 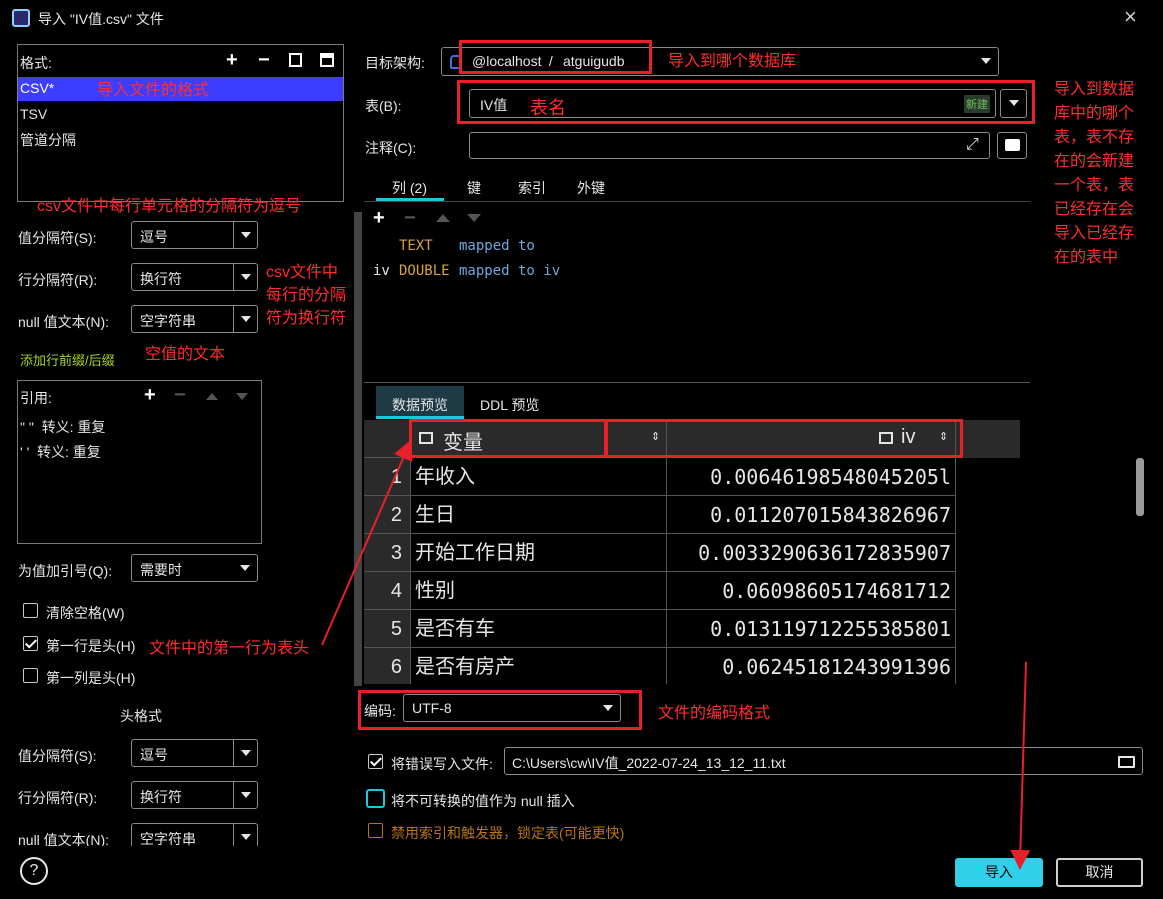 What do you see at coordinates (367, 542) in the screenshot?
I see `arrow-first-row` at bounding box center [367, 542].